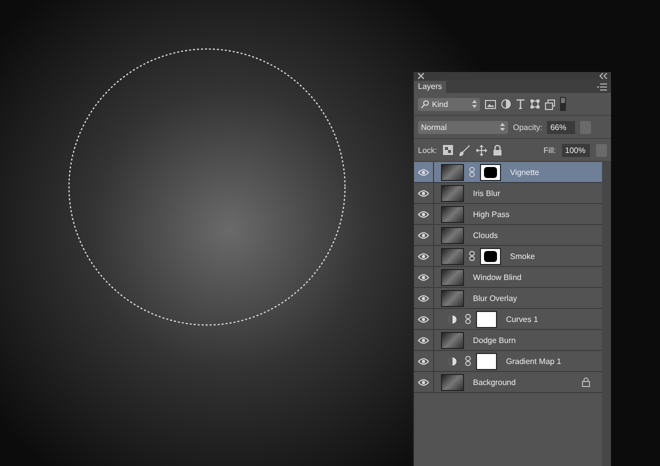 This screenshot has height=466, width=660. Describe the element at coordinates (523, 256) in the screenshot. I see `layer-name: Smoke` at that location.